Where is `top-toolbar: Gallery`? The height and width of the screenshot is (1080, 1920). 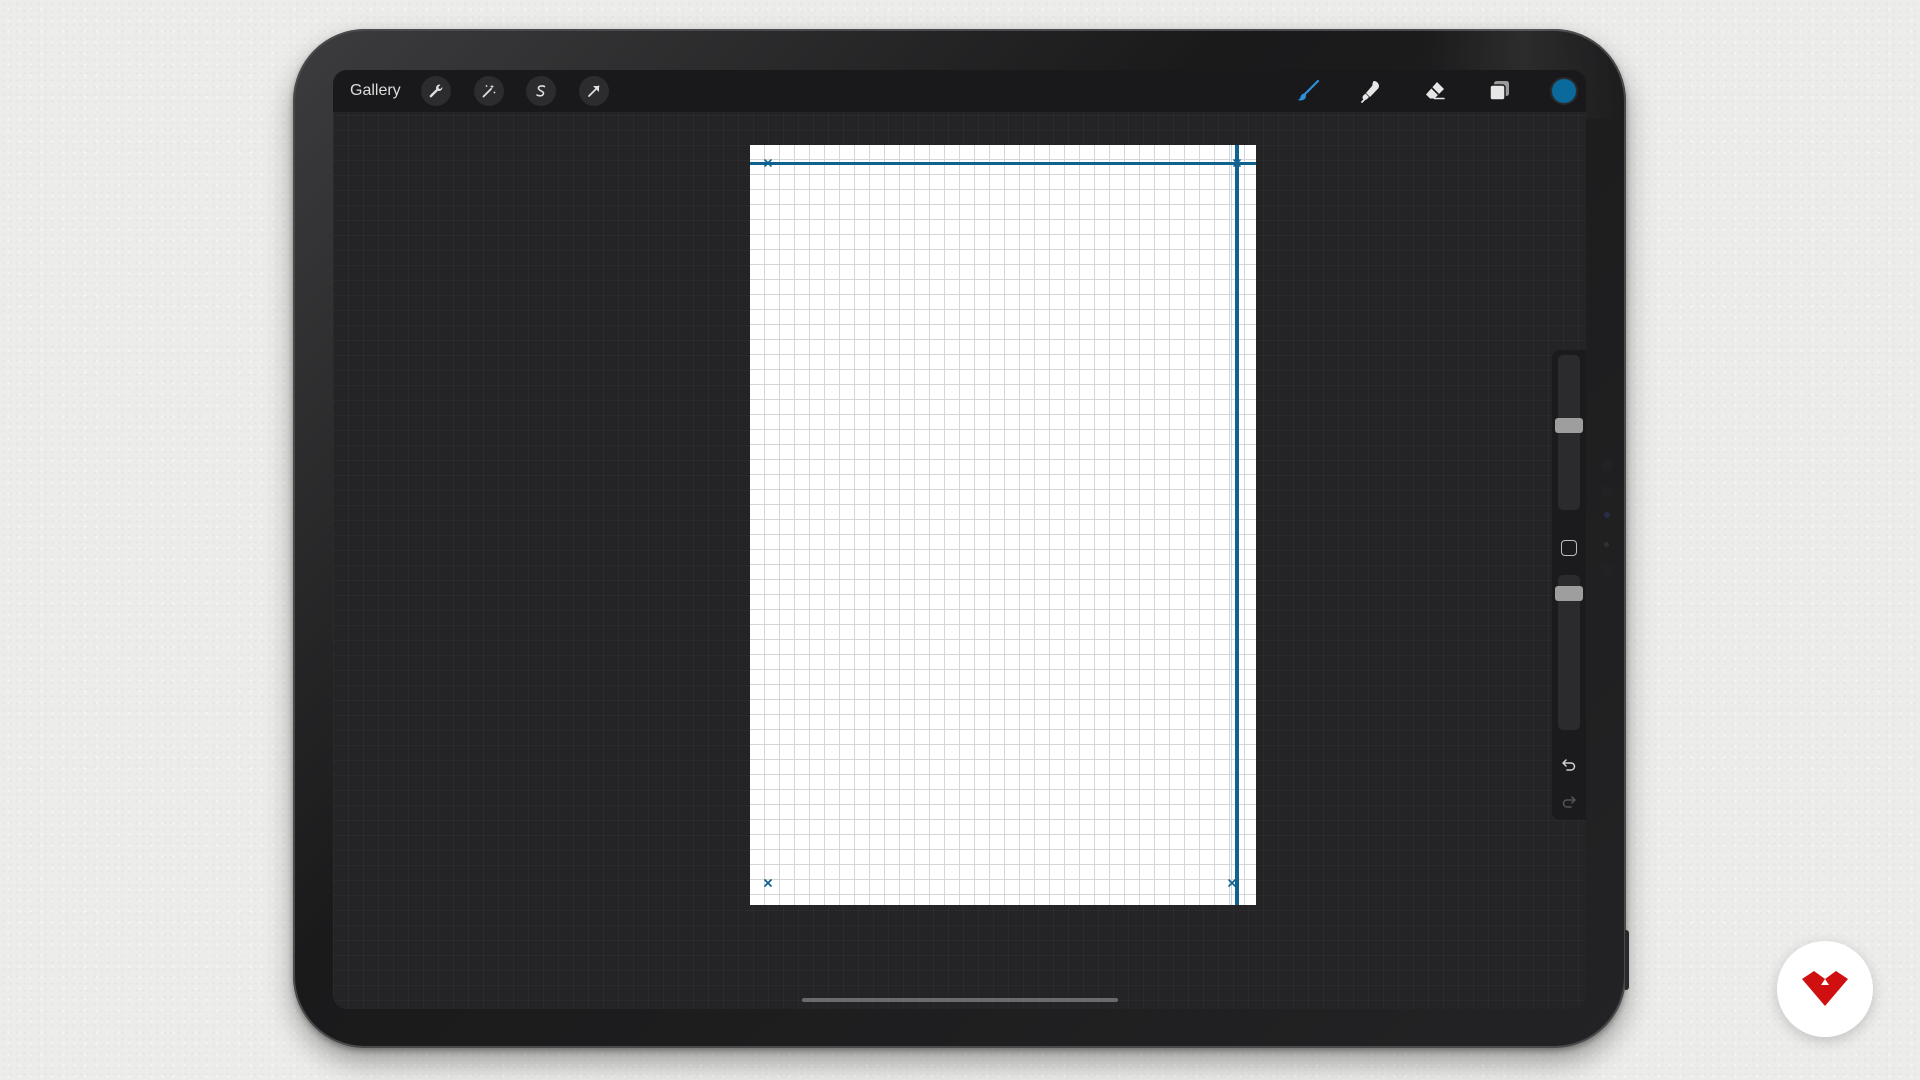
top-toolbar: Gallery is located at coordinates (959, 91).